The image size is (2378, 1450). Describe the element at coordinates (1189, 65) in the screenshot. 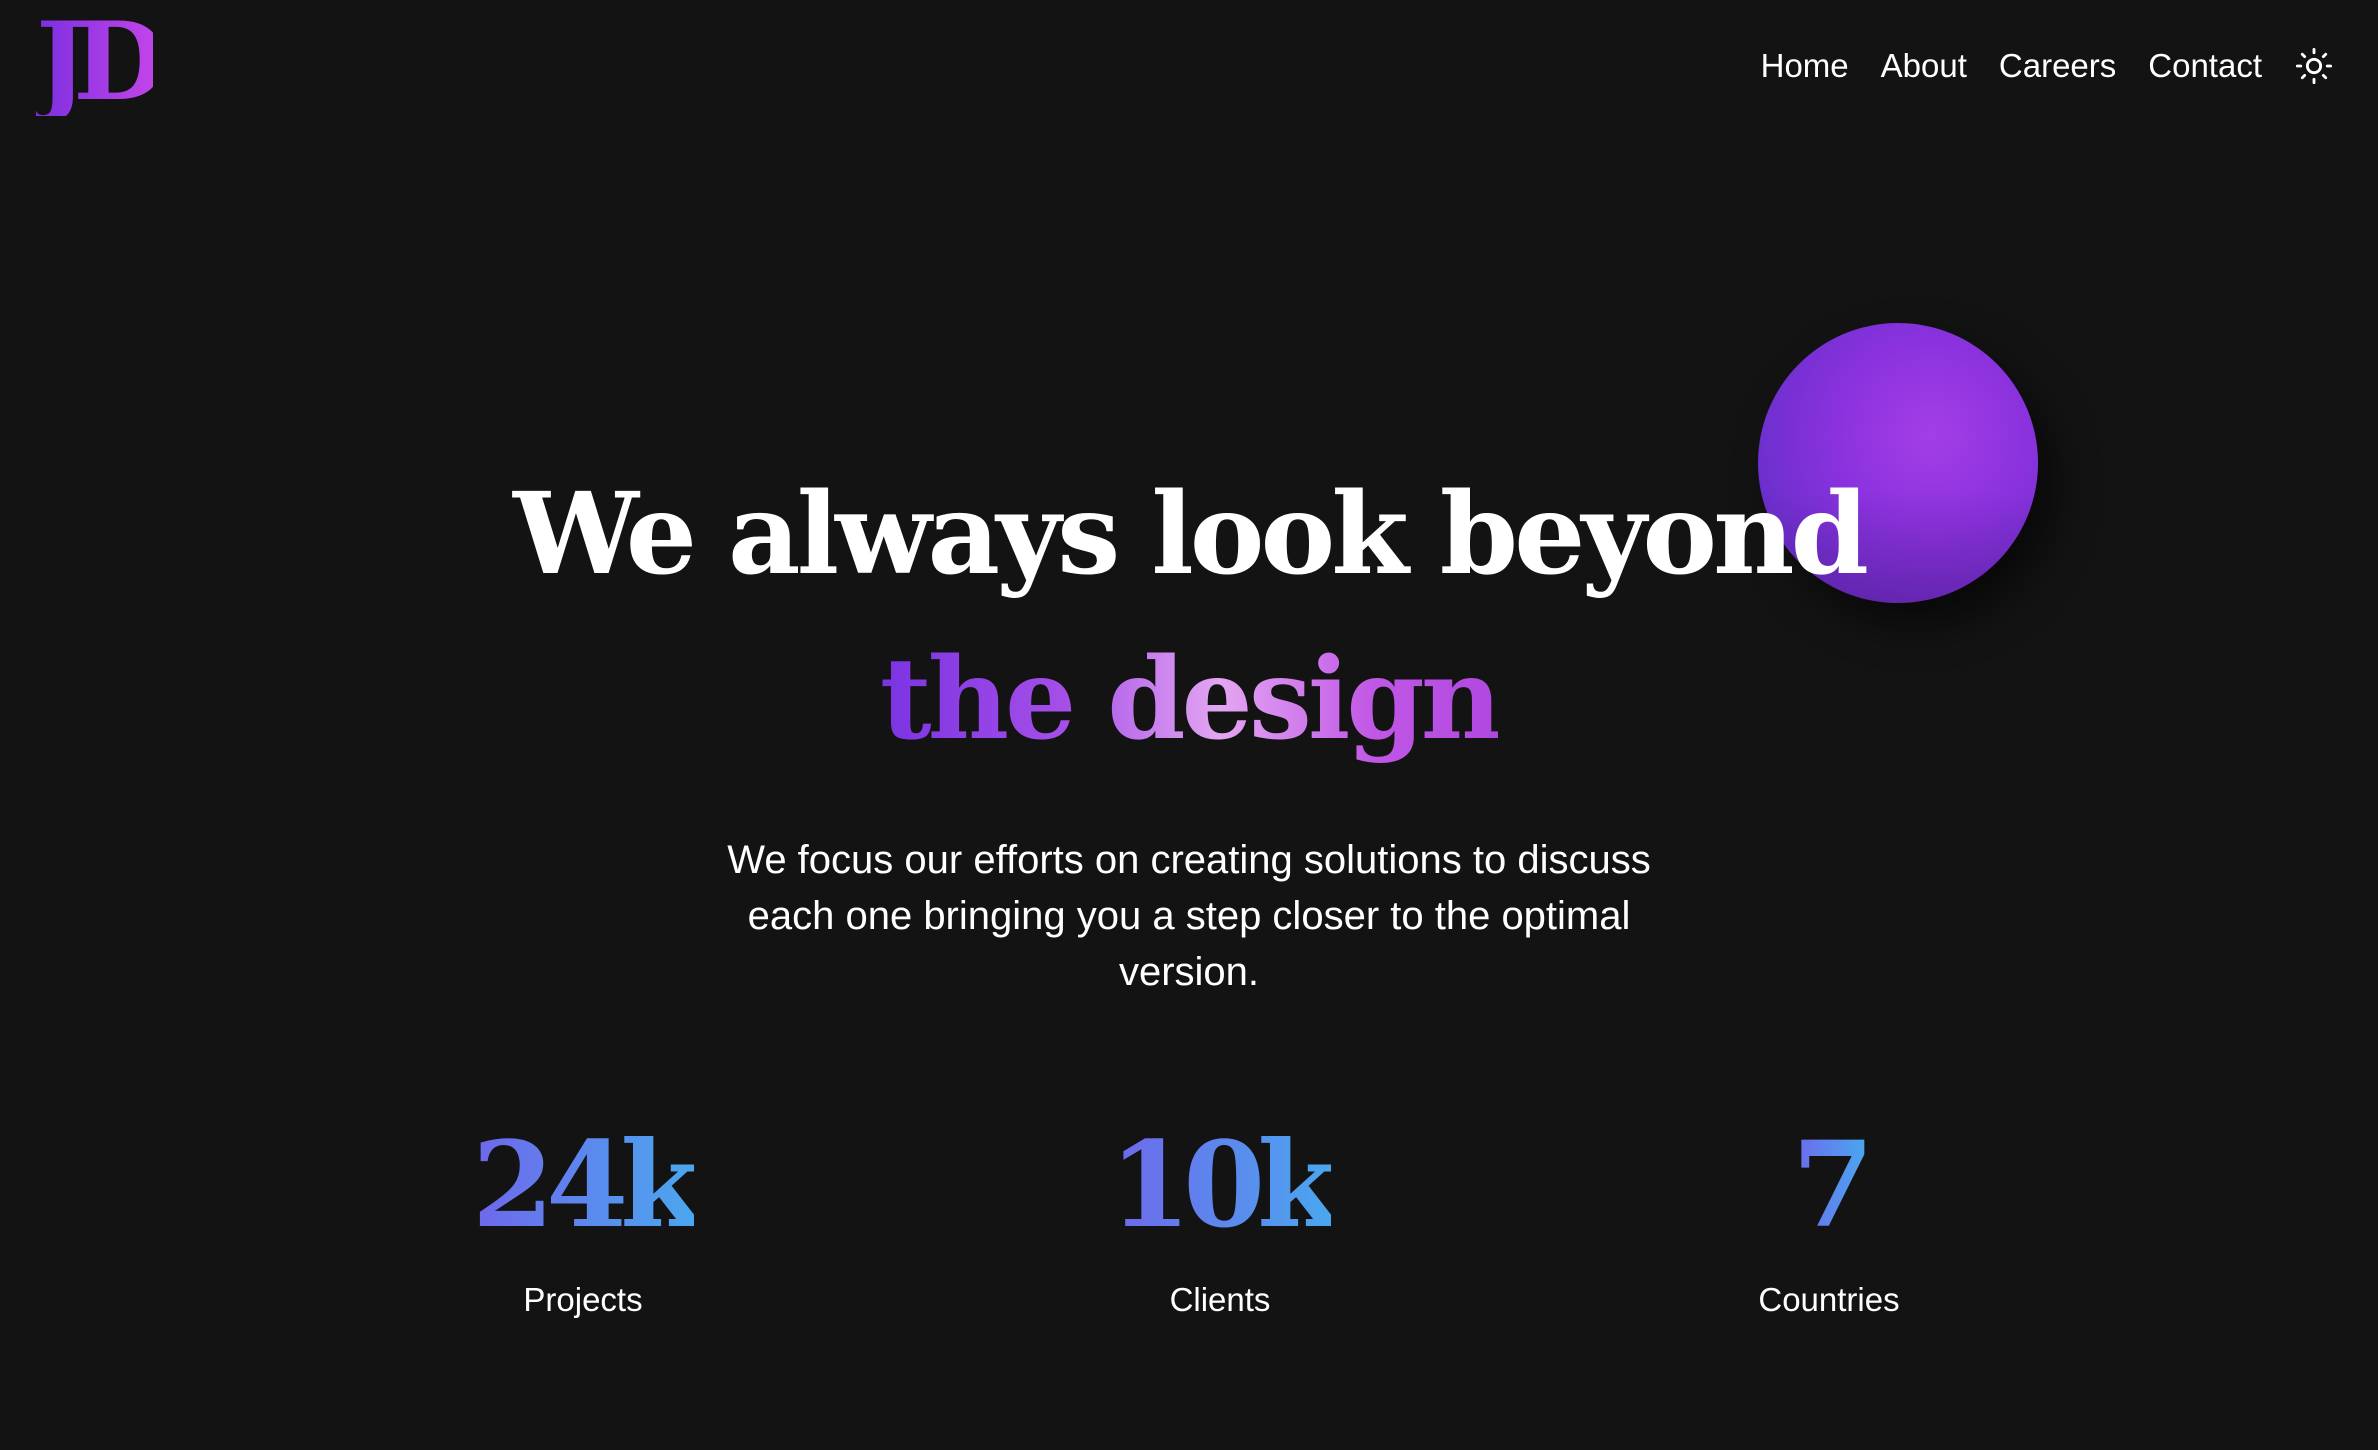

I see `site-header: JD Home About Careers Contact` at that location.